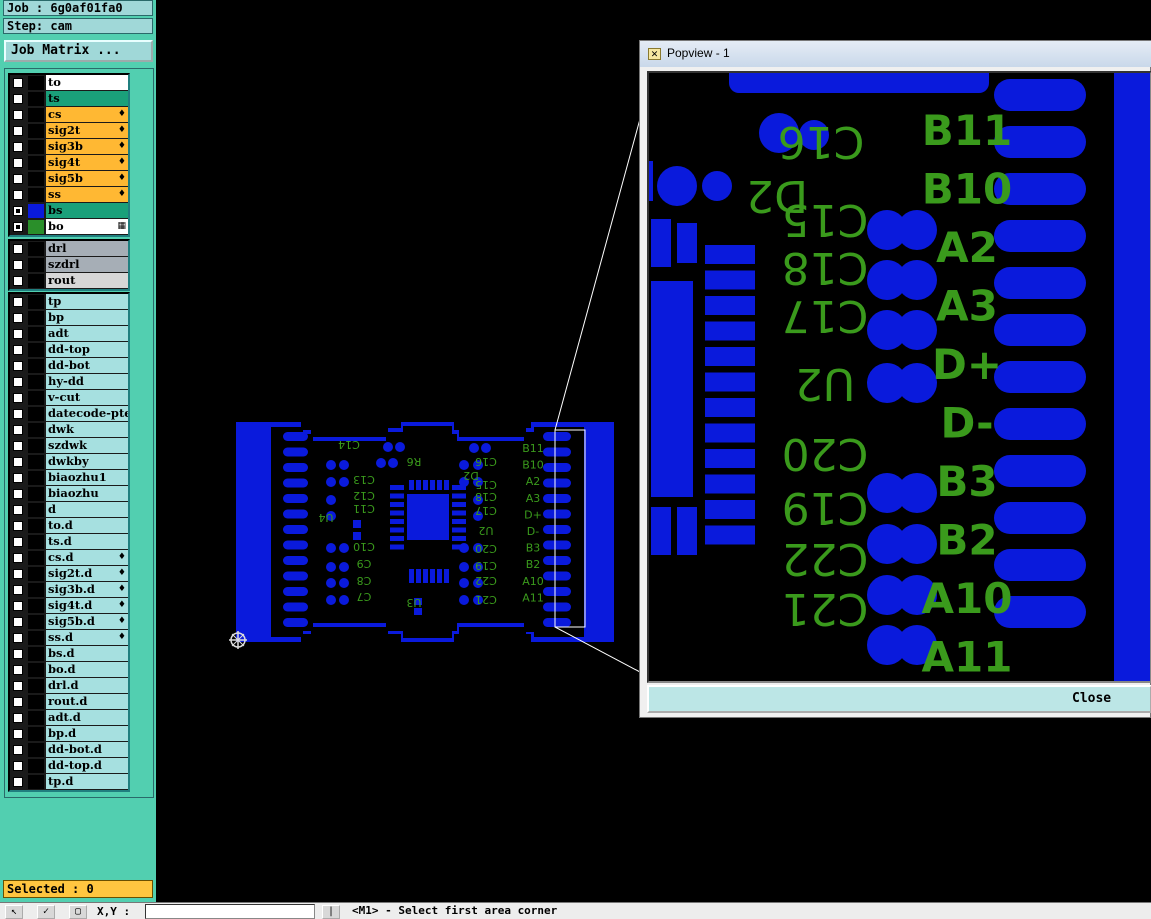  I want to click on layer-row: to, so click(69, 83).